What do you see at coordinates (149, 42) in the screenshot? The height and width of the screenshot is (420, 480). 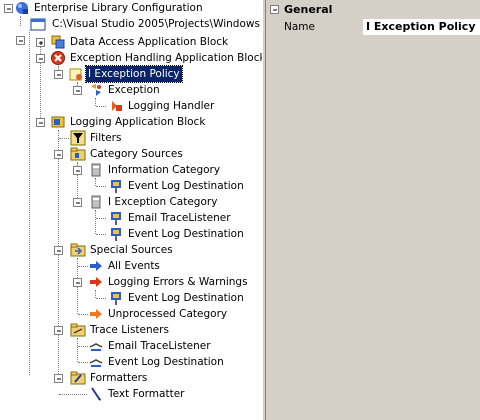 I see `tree-node-label: Data Access Application Block` at bounding box center [149, 42].